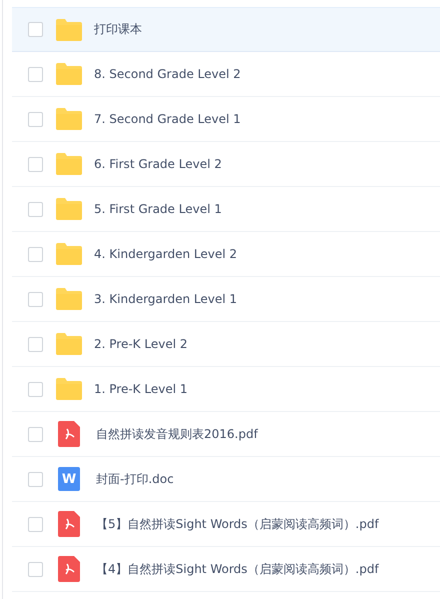  Describe the element at coordinates (166, 254) in the screenshot. I see `file-name: 4. Kindergarden Level 2` at that location.